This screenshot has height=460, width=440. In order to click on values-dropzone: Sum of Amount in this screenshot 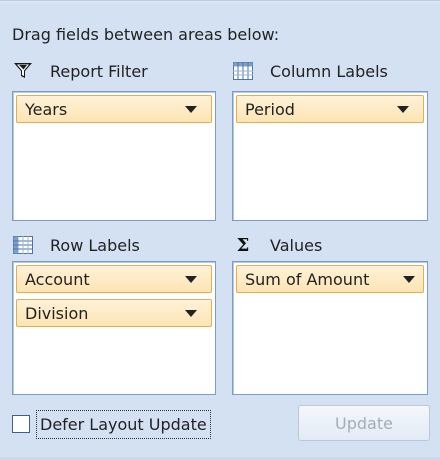, I will do `click(330, 328)`.